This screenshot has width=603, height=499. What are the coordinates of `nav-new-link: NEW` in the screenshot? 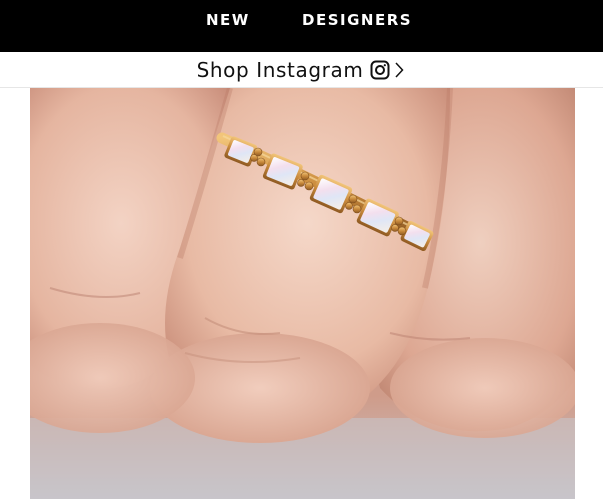 It's located at (228, 20).